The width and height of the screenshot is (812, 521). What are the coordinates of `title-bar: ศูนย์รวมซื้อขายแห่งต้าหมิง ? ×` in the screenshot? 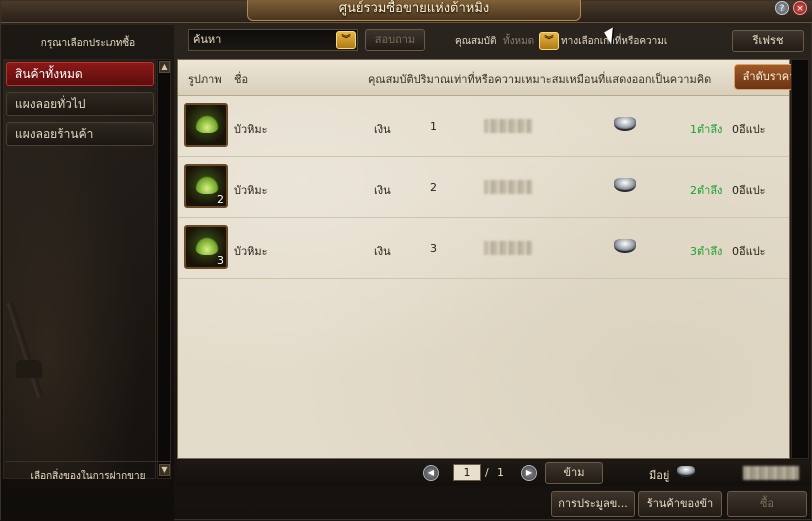 It's located at (406, 11).